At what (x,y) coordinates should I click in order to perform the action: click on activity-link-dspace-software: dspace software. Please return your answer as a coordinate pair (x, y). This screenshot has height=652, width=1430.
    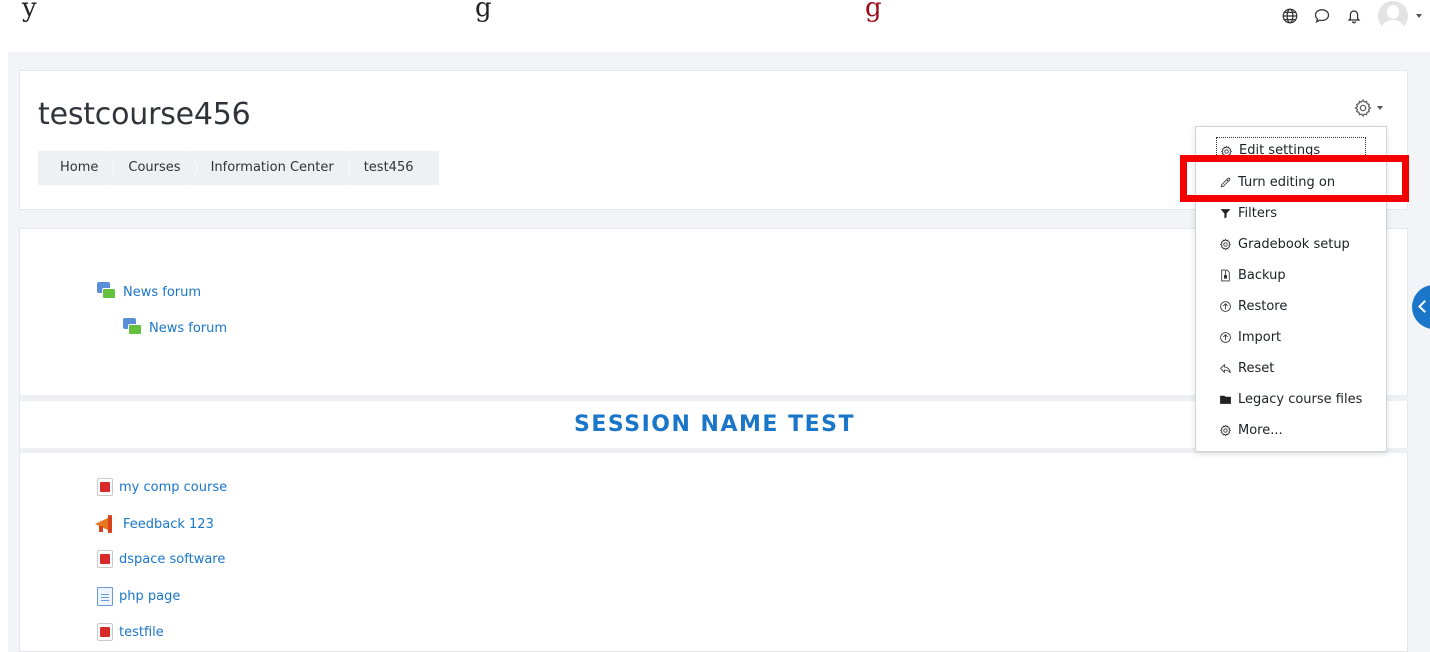
    Looking at the image, I should click on (161, 559).